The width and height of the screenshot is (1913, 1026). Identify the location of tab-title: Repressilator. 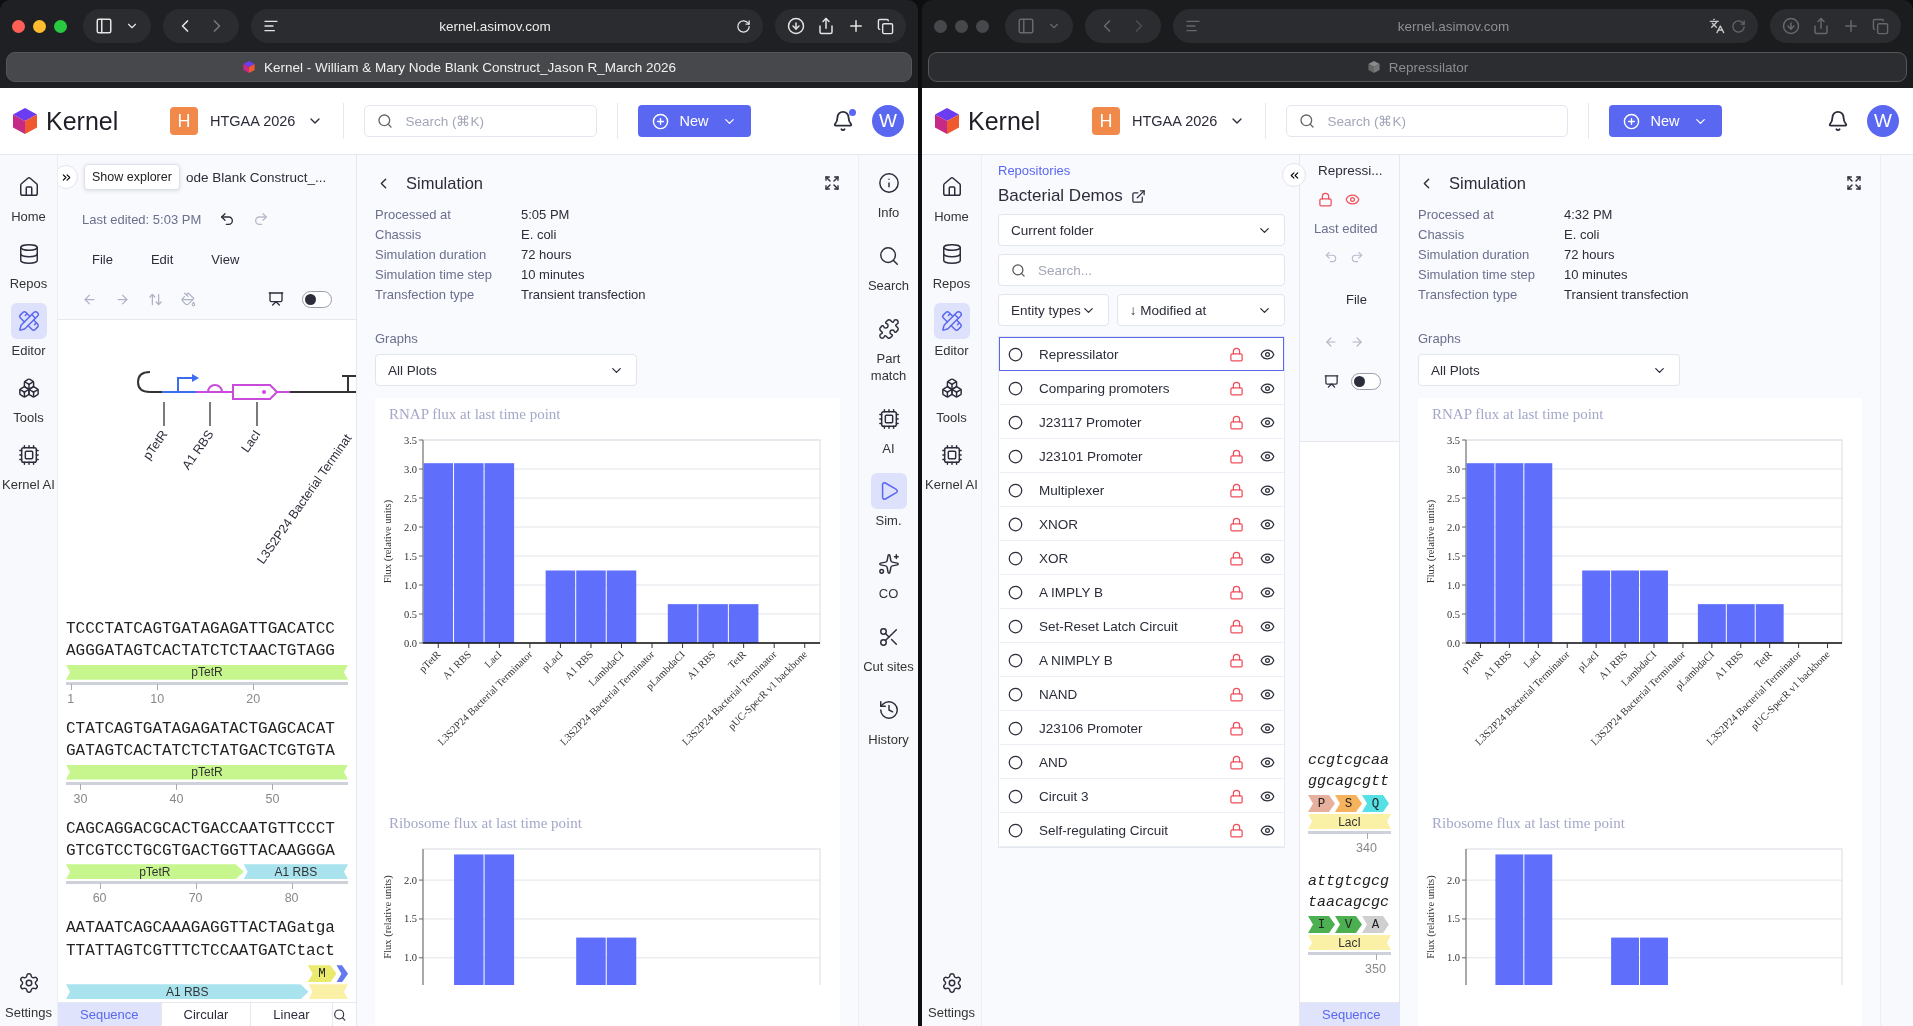
(1417, 67).